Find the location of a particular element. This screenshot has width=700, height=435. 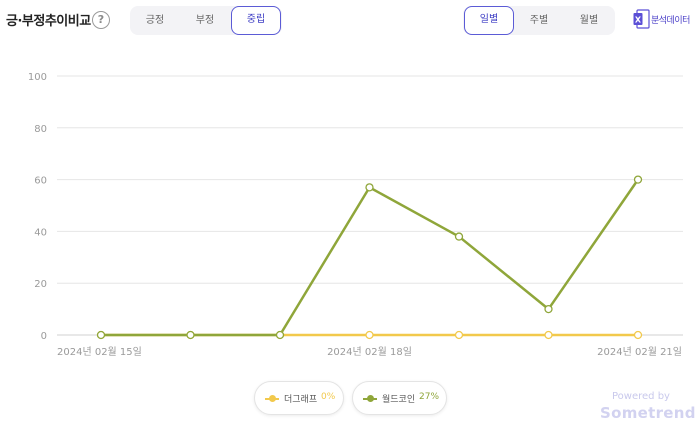

x-axis-ticks: 2024년 02월 15일 2024년 02월 18일 2024년 02월 21일 is located at coordinates (369, 352).